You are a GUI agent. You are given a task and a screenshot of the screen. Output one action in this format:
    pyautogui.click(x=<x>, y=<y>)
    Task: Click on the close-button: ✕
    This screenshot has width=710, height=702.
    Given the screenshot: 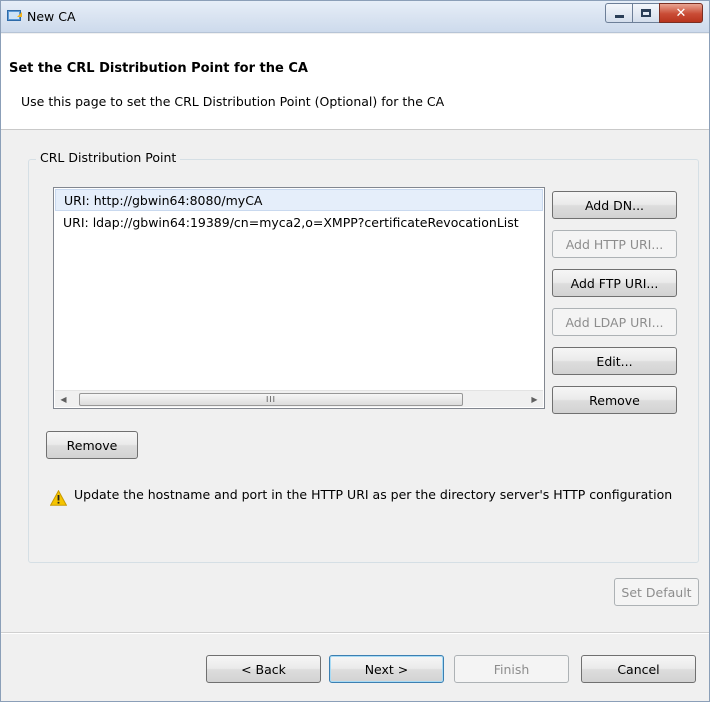 What is the action you would take?
    pyautogui.click(x=681, y=13)
    